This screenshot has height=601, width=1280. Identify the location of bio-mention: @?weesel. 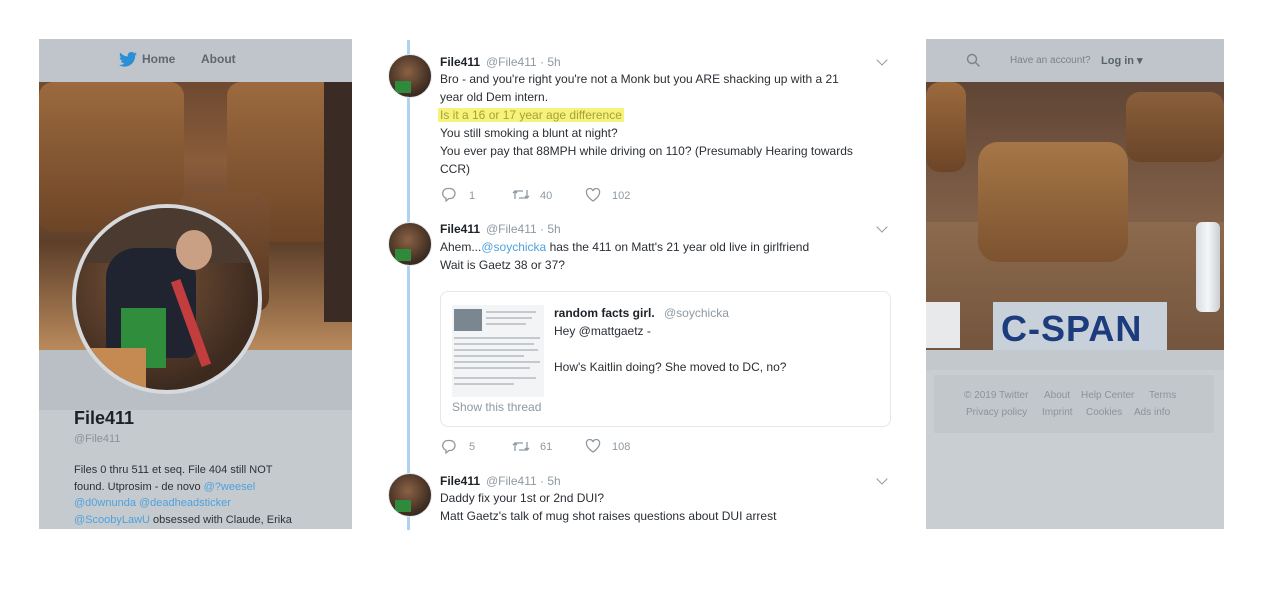
(230, 487).